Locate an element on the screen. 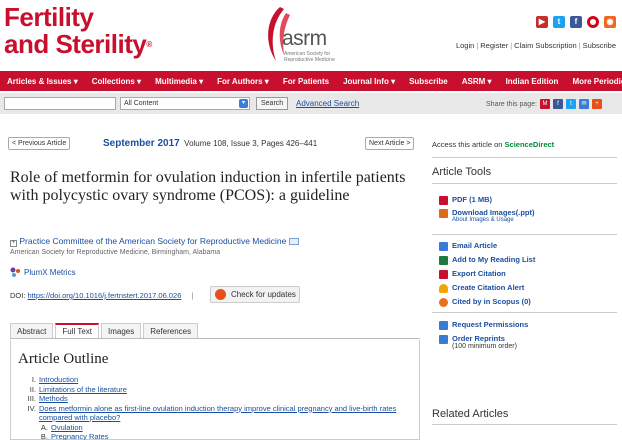 This screenshot has width=622, height=440. bell-icon is located at coordinates (443, 288).